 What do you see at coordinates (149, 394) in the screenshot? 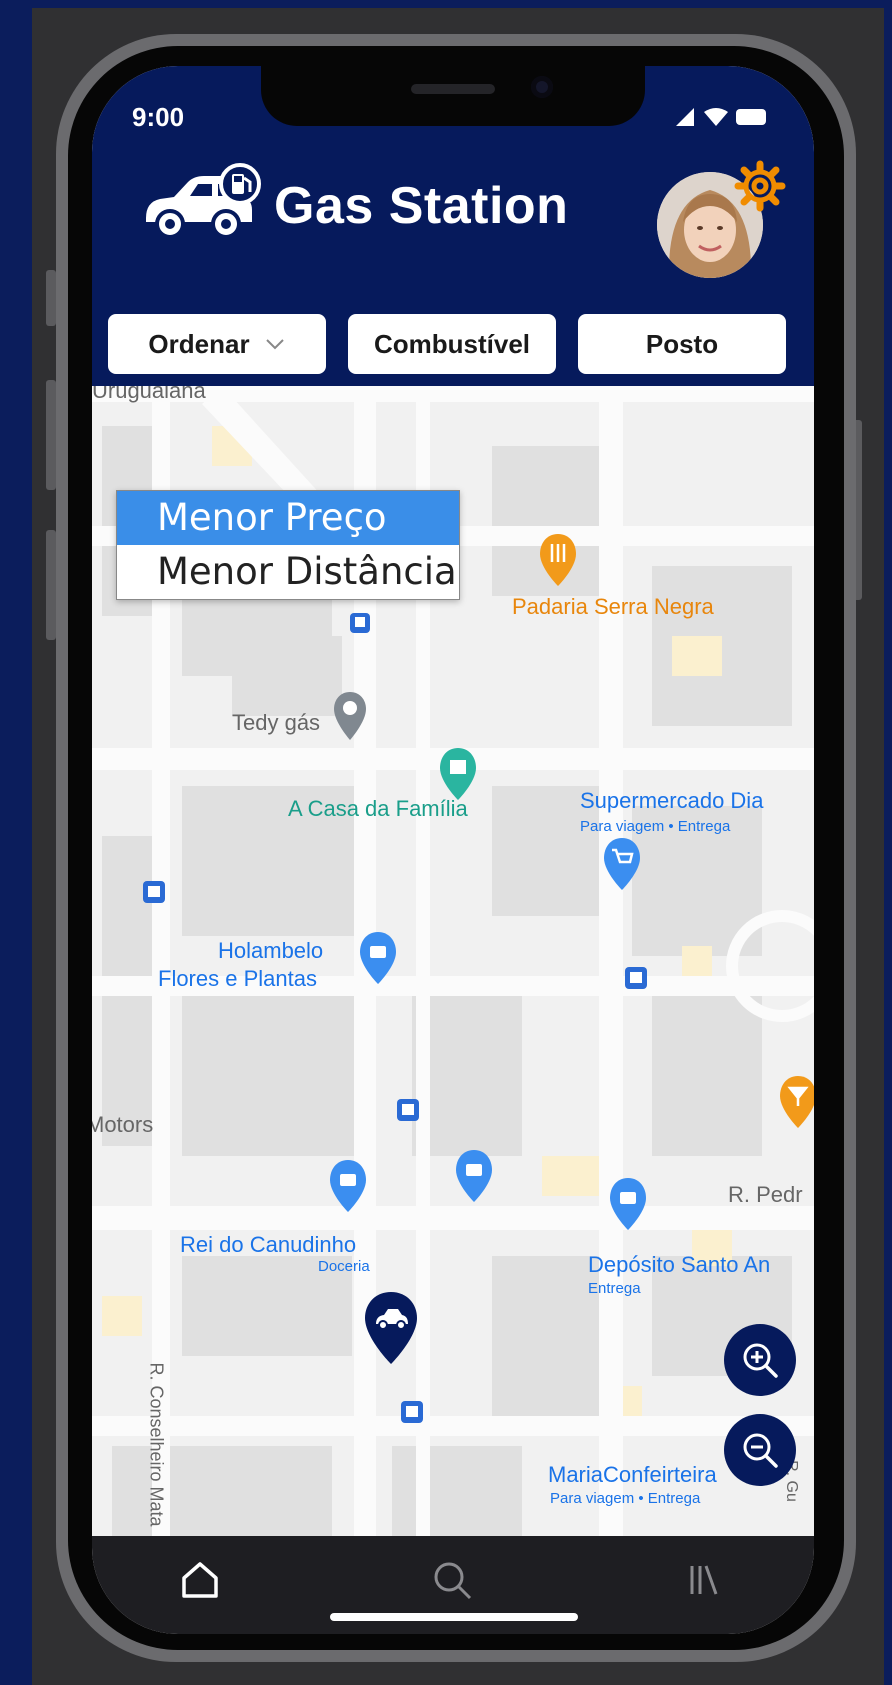
I see `map-label-uruguaiana: Uruguaiana` at bounding box center [149, 394].